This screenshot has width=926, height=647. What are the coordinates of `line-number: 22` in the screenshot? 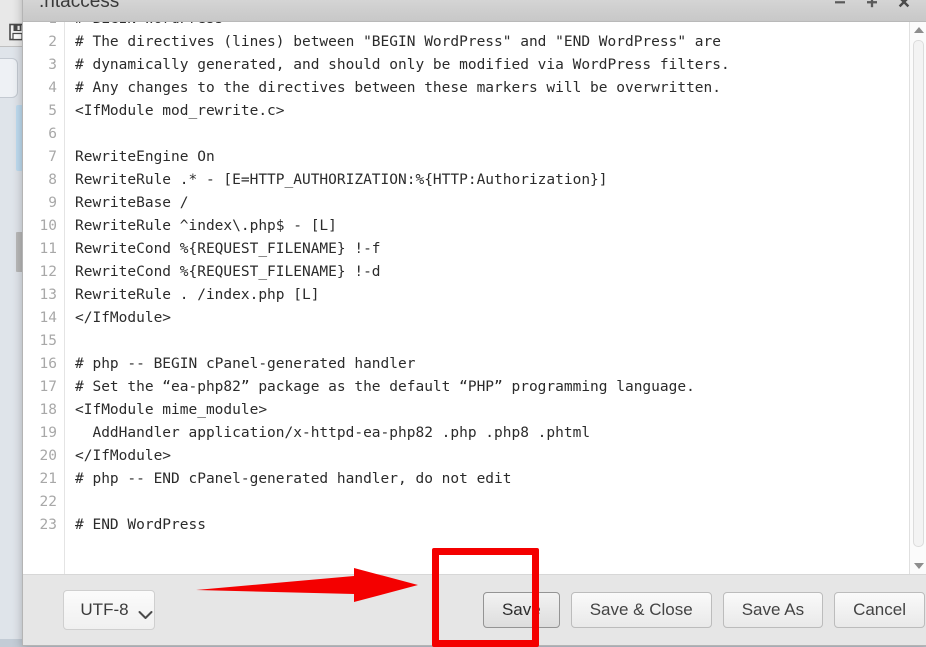 It's located at (48, 502).